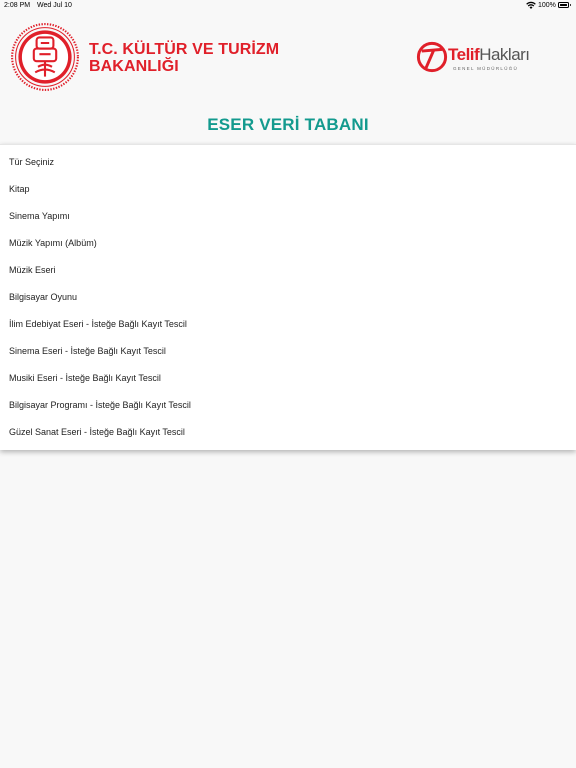 This screenshot has width=576, height=768. What do you see at coordinates (134, 66) in the screenshot?
I see `ministry-name-line2: BAKANLIĞI` at bounding box center [134, 66].